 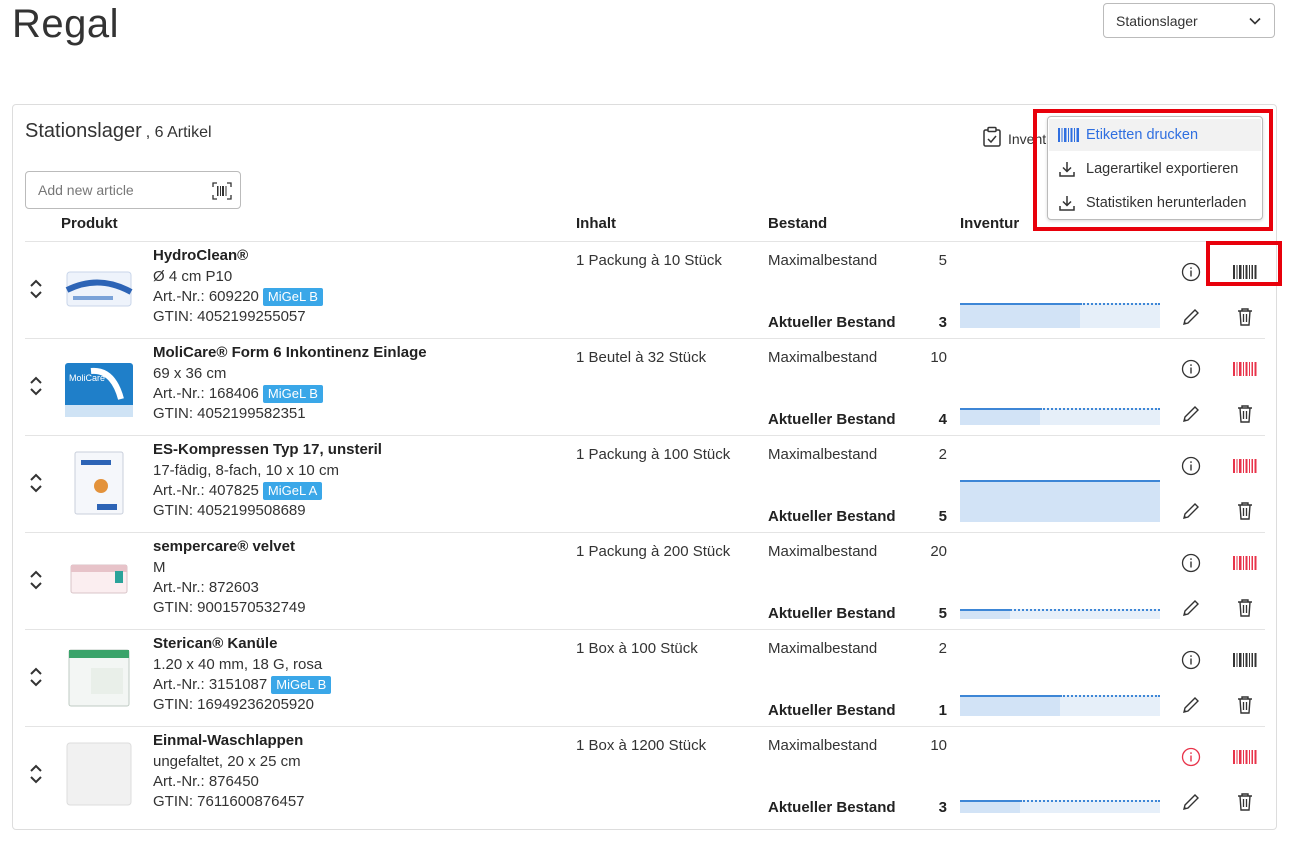 I want to click on product-gtin: GTIN: 9001570532749, so click(x=229, y=607).